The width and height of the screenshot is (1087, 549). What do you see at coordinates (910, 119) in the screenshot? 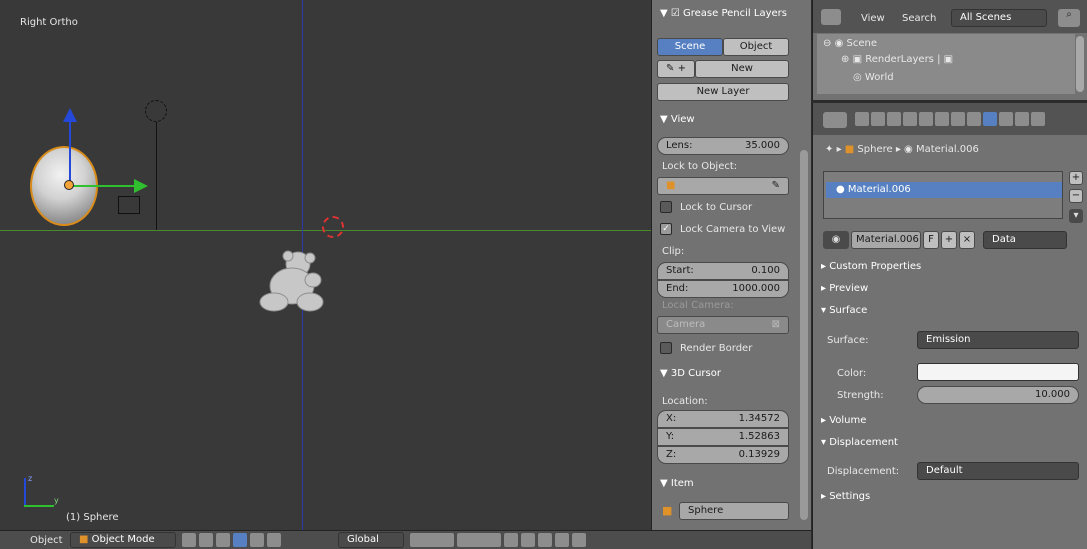
I see `world-tab-icon` at bounding box center [910, 119].